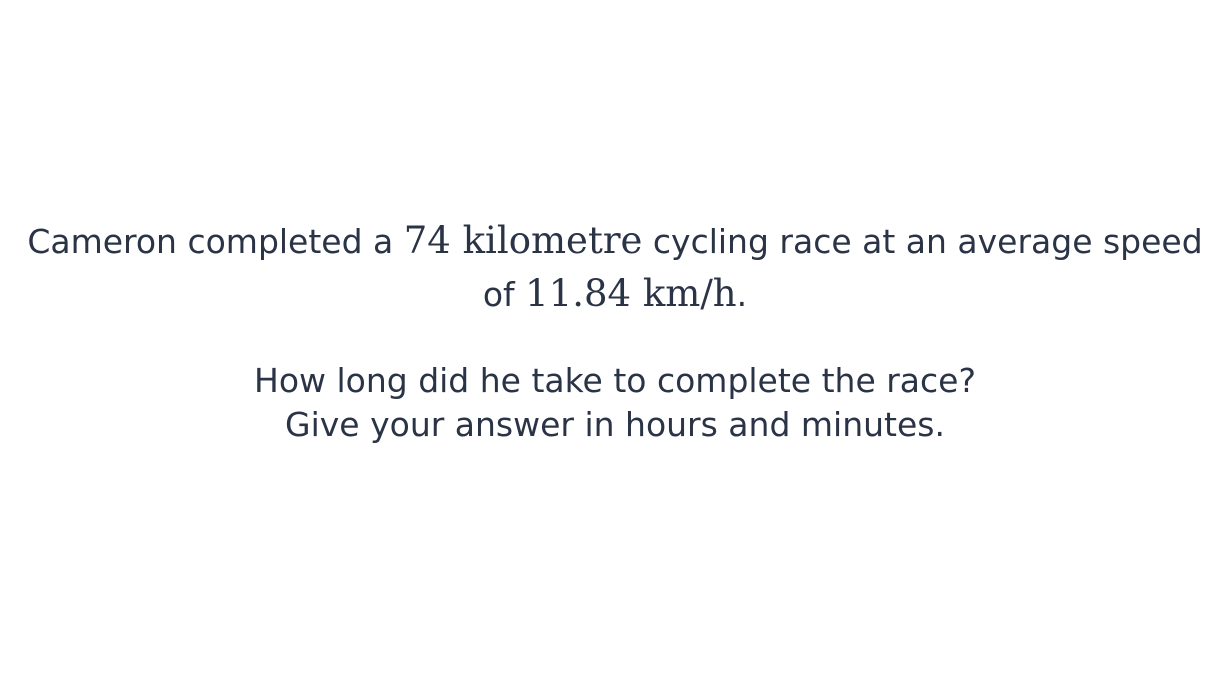 This screenshot has width=1230, height=673. What do you see at coordinates (631, 293) in the screenshot?
I see `speed-value: 11.84 km/h` at bounding box center [631, 293].